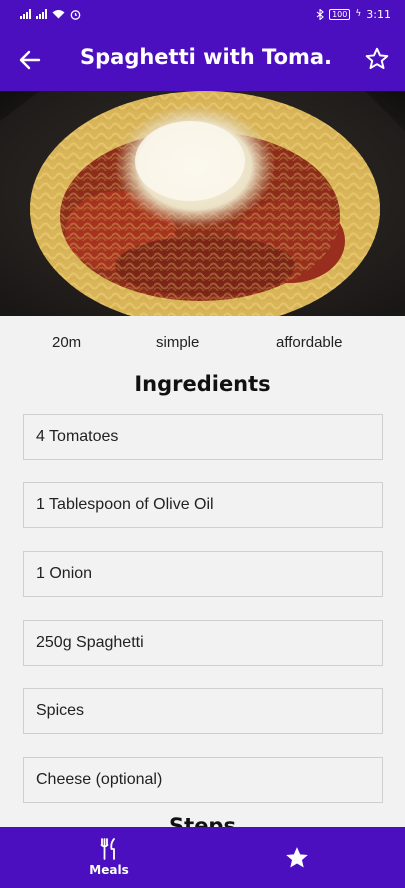 The height and width of the screenshot is (888, 405). I want to click on arrow-left-icon, so click(30, 60).